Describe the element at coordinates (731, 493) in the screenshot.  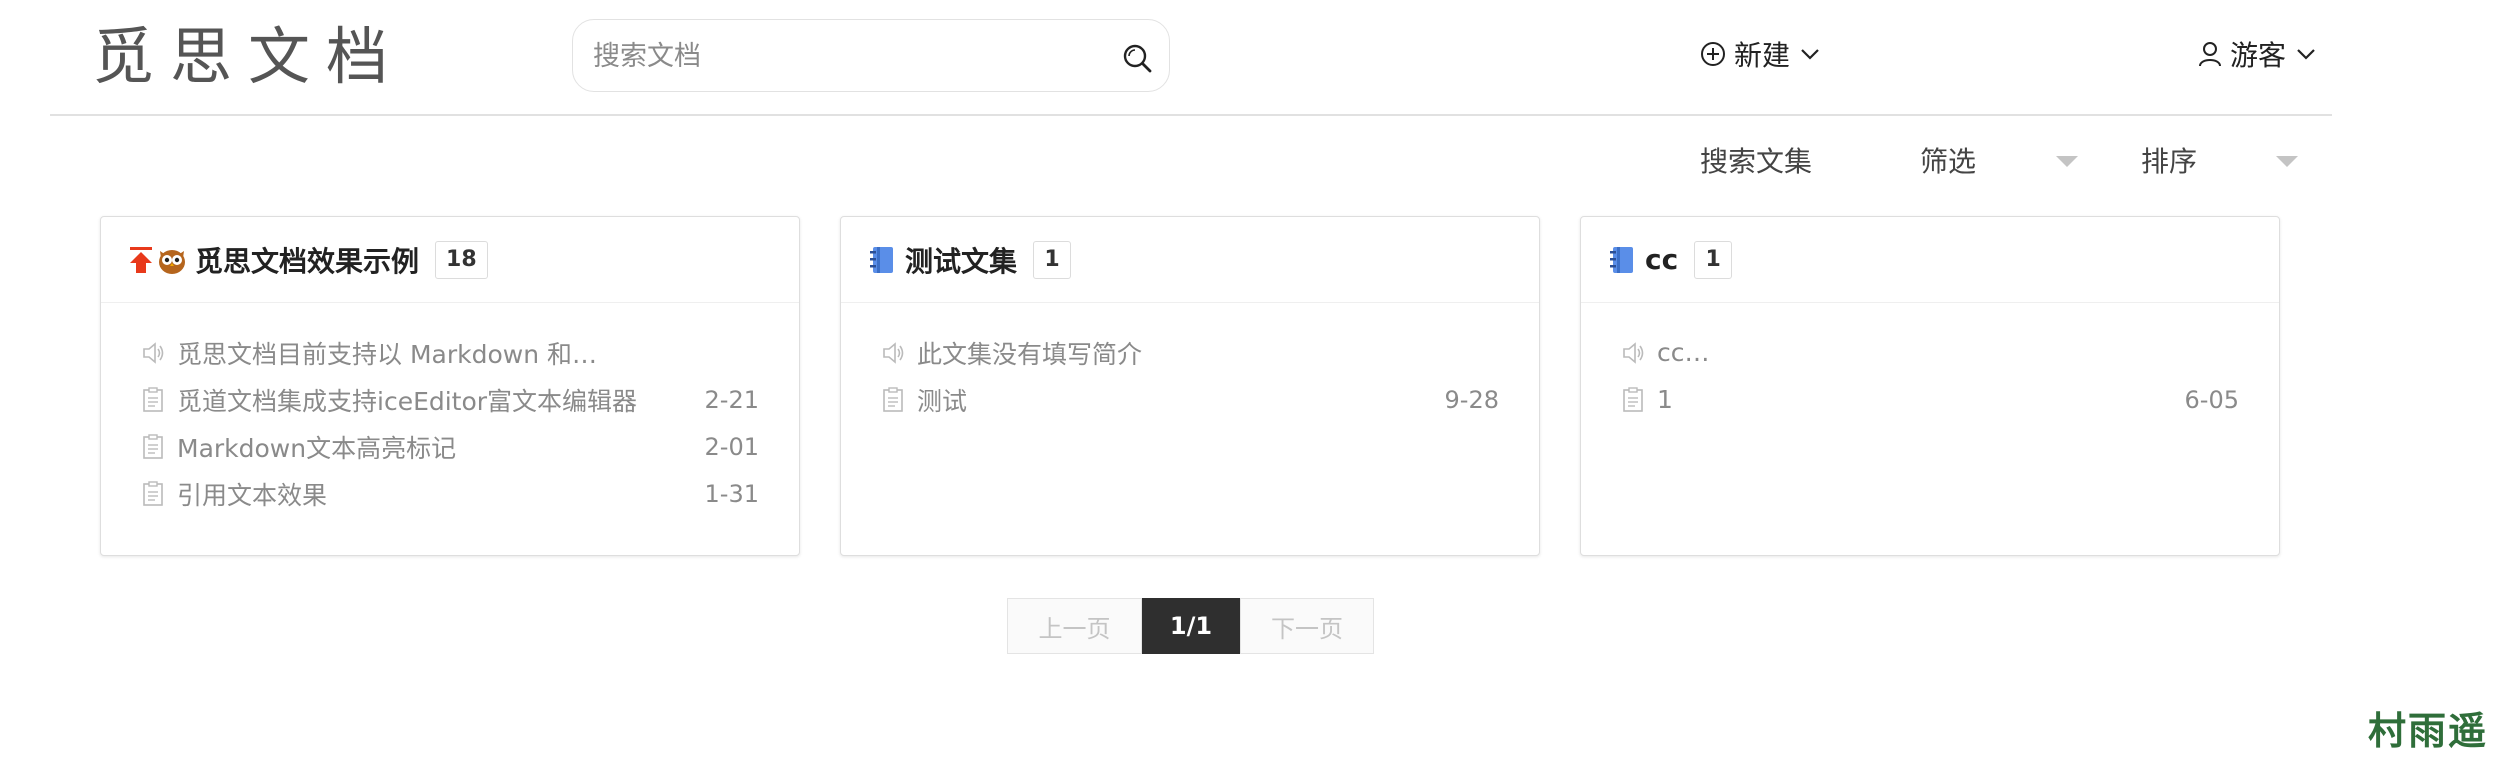
I see `doc-date: 1-31` at that location.